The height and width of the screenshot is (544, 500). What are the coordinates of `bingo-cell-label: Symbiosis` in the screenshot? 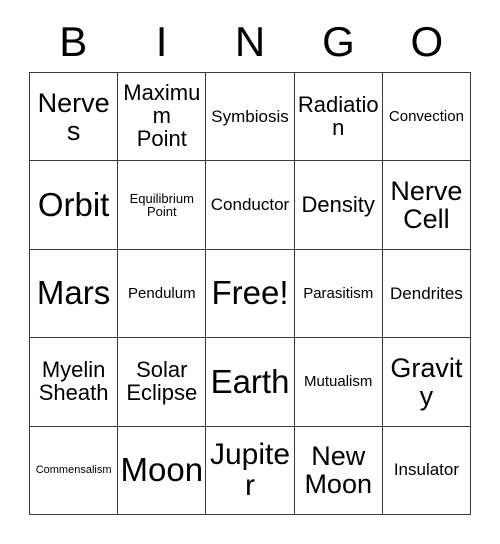 It's located at (250, 116).